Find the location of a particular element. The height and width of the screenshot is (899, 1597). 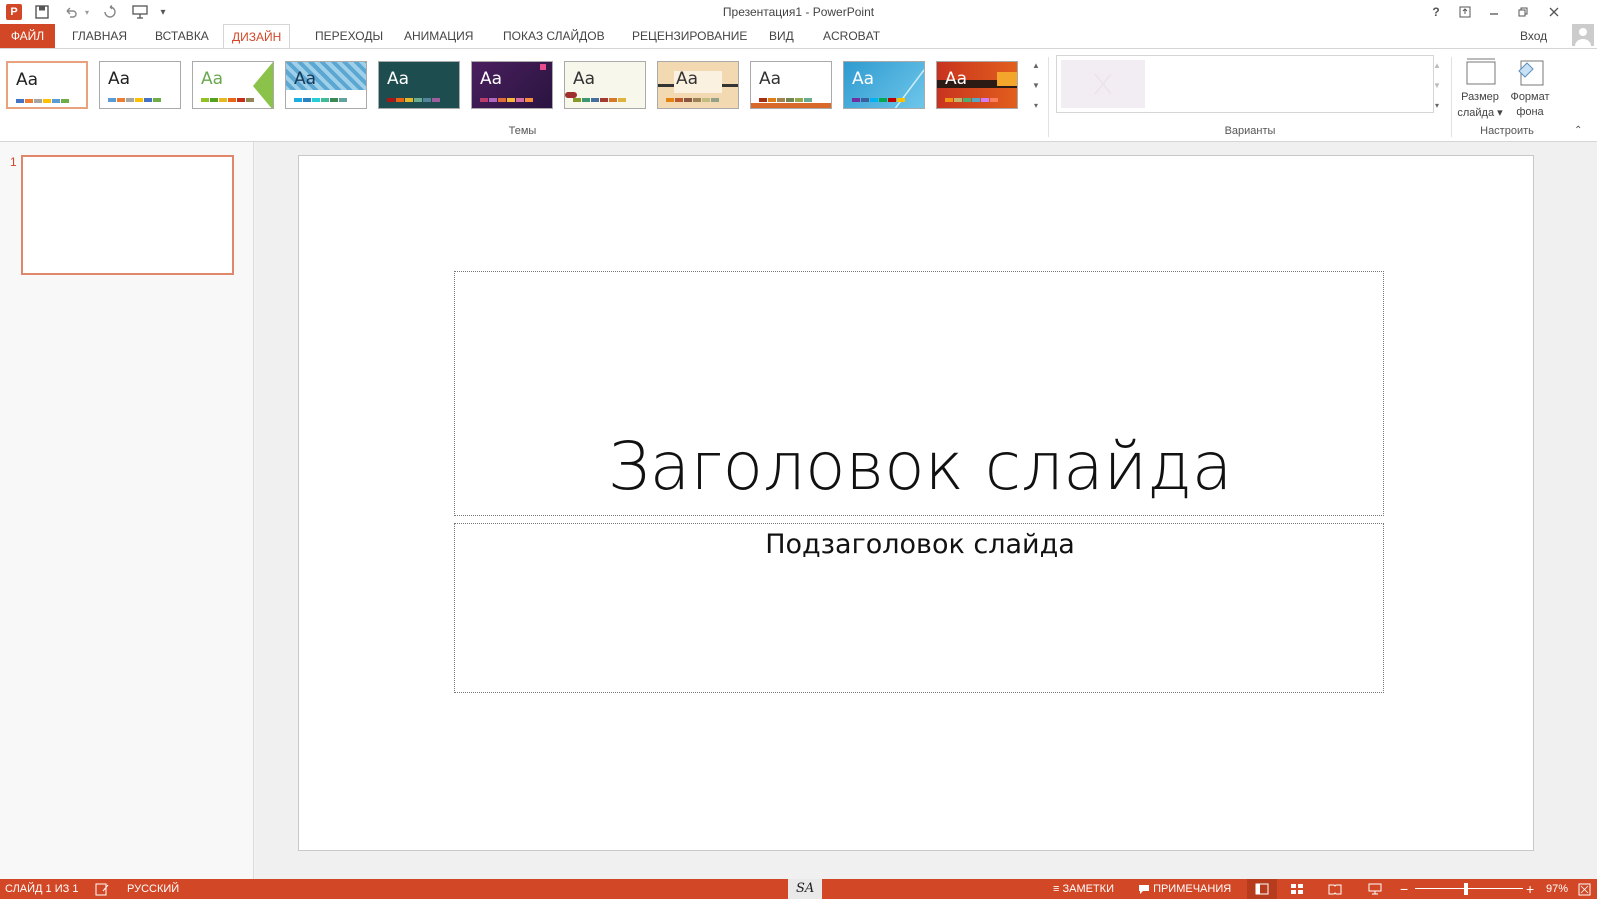

tab-insert: ВСТАВКА is located at coordinates (182, 36).